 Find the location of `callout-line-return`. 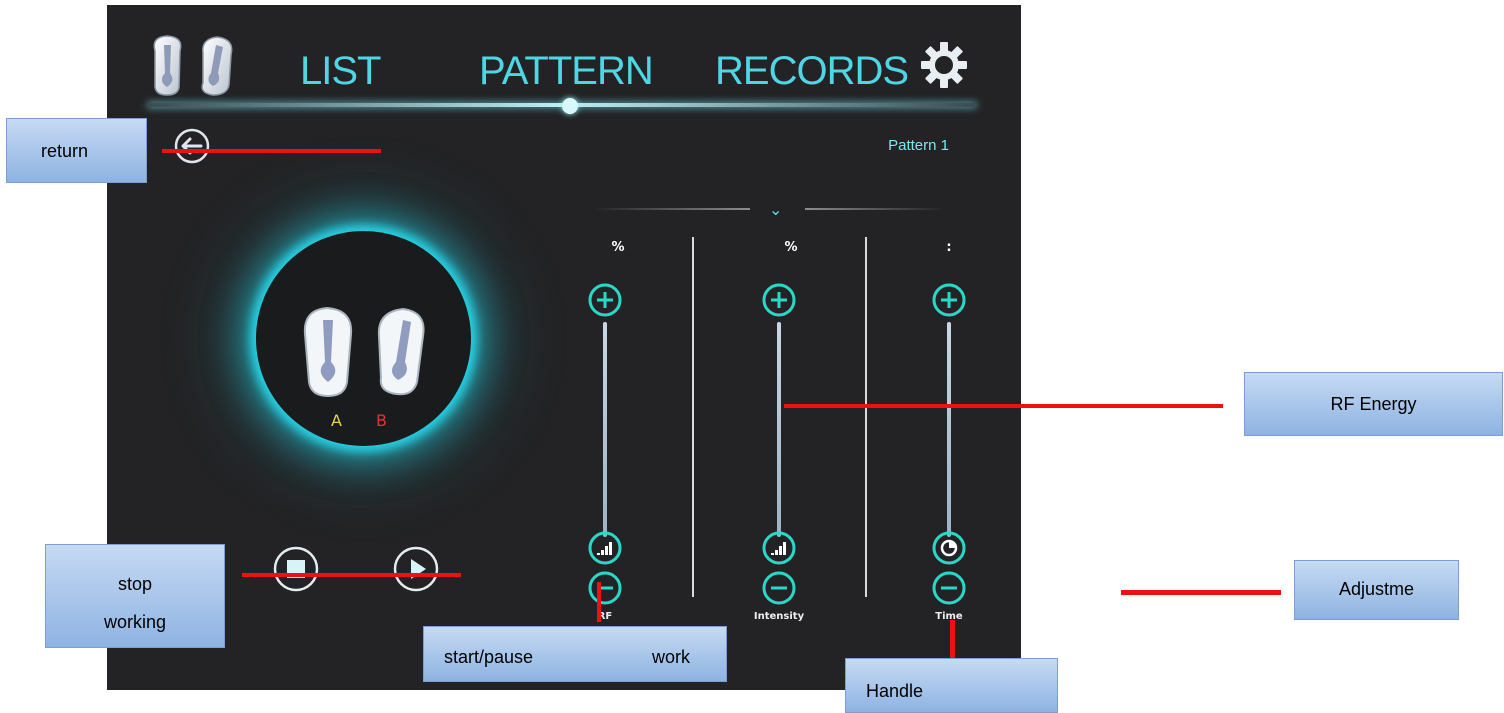

callout-line-return is located at coordinates (271, 151).